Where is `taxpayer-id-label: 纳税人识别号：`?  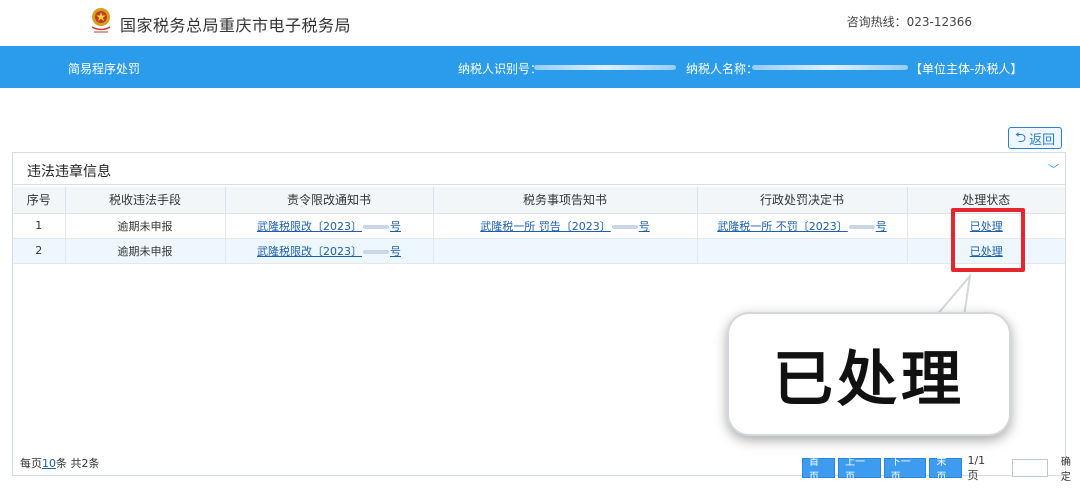
taxpayer-id-label: 纳税人识别号： is located at coordinates (500, 69).